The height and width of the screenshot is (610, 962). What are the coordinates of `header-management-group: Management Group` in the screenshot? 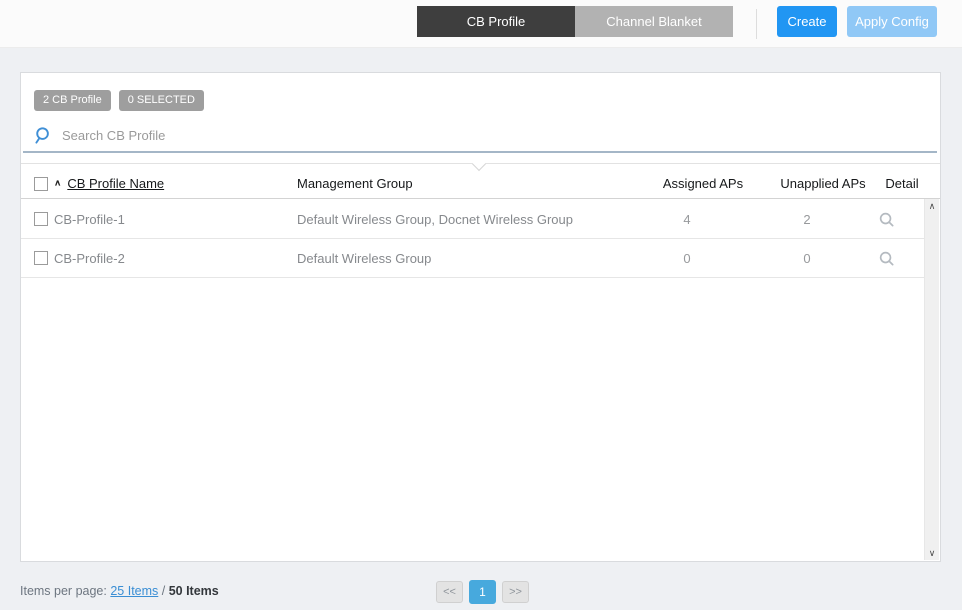 It's located at (355, 183).